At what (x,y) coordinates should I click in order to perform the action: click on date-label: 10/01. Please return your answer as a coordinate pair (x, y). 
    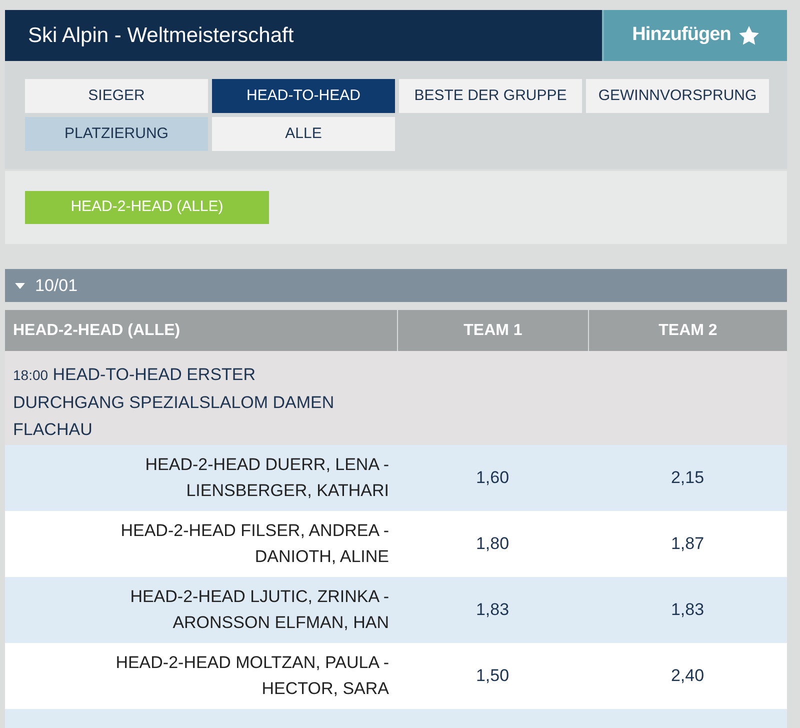
    Looking at the image, I should click on (56, 285).